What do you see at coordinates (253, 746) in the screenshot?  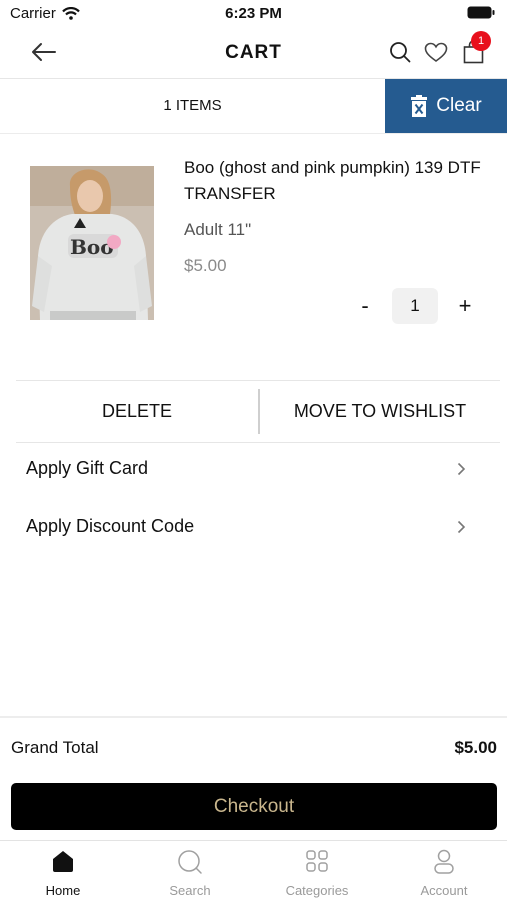 I see `order-summary: Grand Total $5.00` at bounding box center [253, 746].